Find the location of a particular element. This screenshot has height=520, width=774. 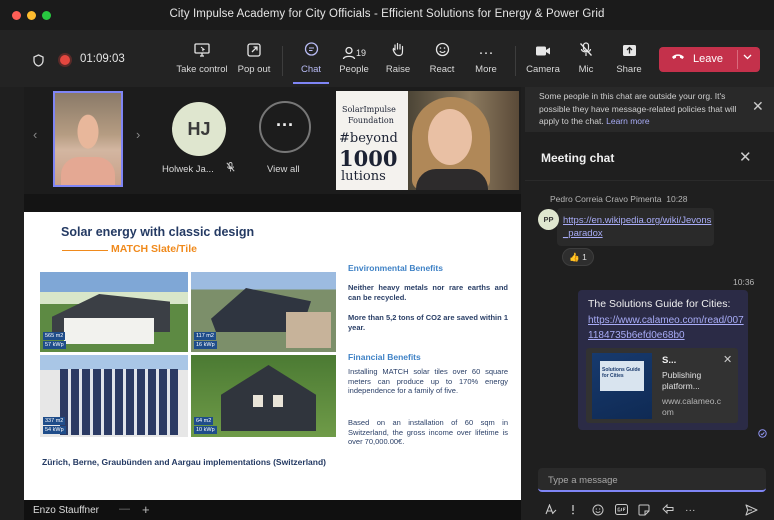

leave-label: Leave is located at coordinates (708, 59).